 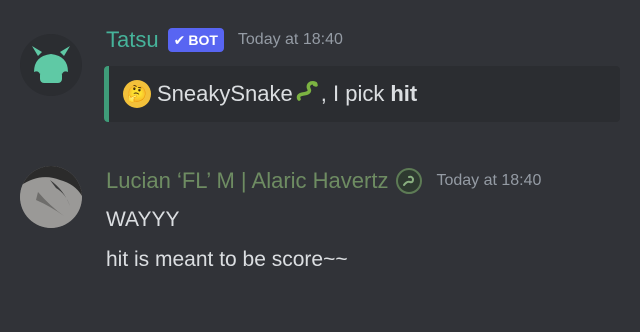 What do you see at coordinates (179, 39) in the screenshot?
I see `checkmark-icon: ✔` at bounding box center [179, 39].